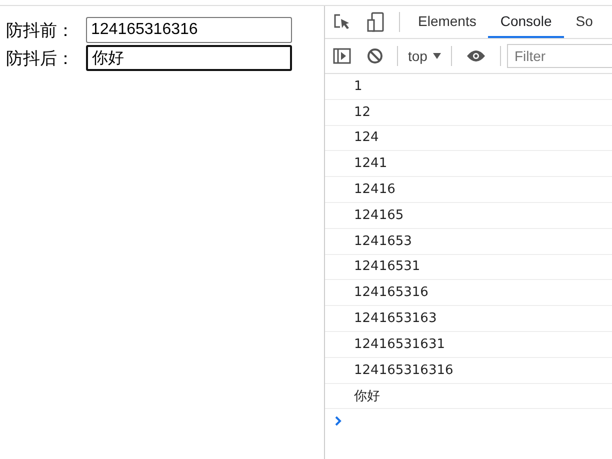 The image size is (612, 459). What do you see at coordinates (189, 30) in the screenshot?
I see `input-field: 124165316316` at bounding box center [189, 30].